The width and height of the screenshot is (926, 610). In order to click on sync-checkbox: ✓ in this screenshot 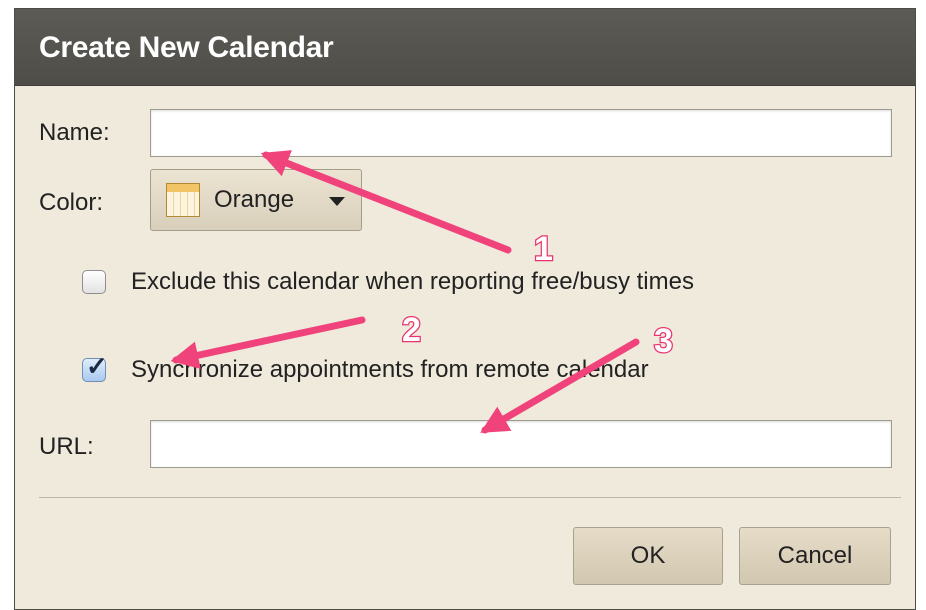, I will do `click(95, 366)`.